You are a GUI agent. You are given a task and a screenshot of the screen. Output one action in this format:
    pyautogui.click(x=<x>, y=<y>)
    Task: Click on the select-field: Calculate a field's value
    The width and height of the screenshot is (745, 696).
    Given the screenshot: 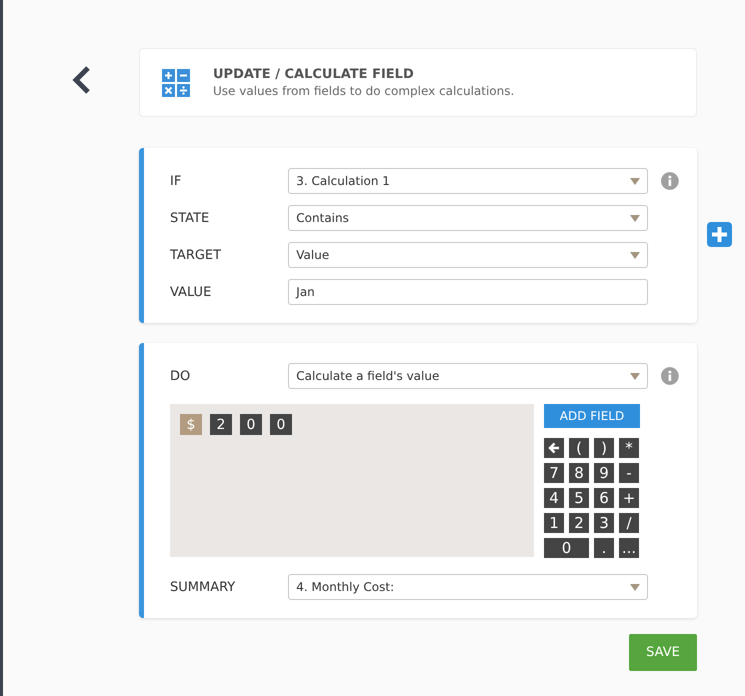 What is the action you would take?
    pyautogui.click(x=468, y=376)
    